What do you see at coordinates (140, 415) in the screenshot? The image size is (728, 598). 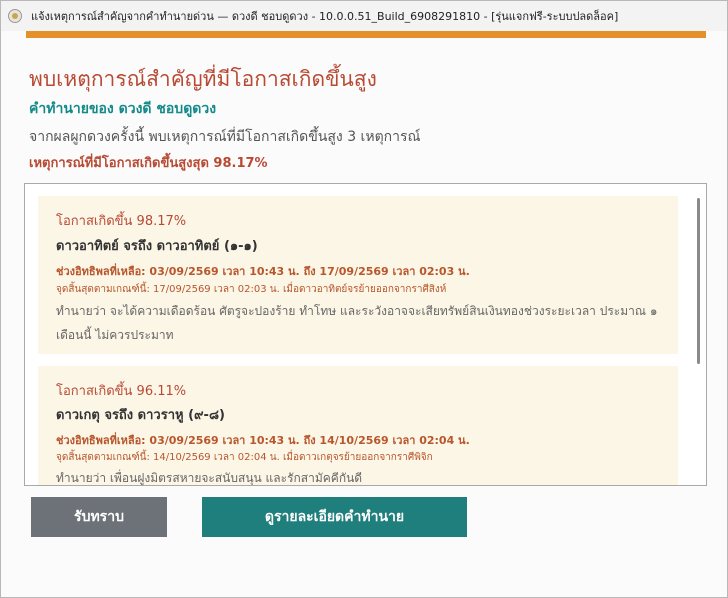 I see `event-planets: ดาวเกตุ จรถึง ดาวราหู (๙-๘)` at bounding box center [140, 415].